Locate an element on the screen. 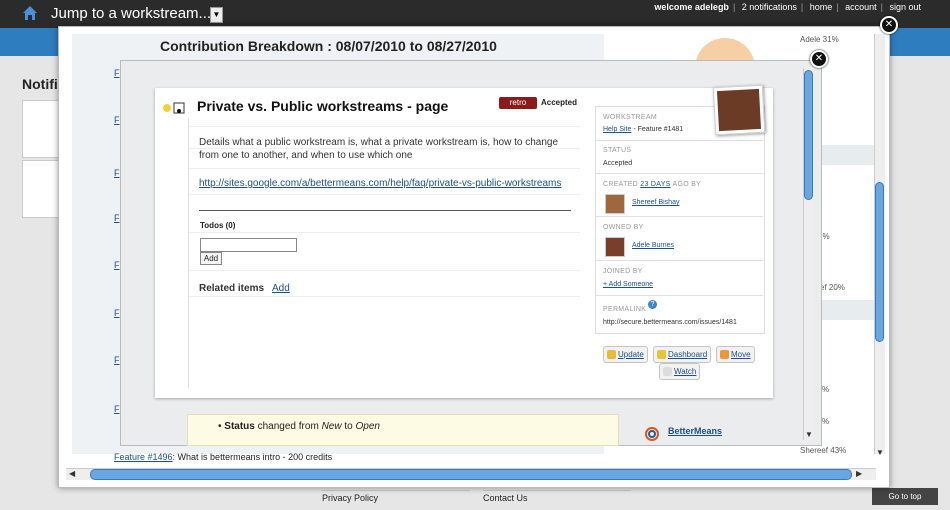  help-icon: ? is located at coordinates (652, 304).